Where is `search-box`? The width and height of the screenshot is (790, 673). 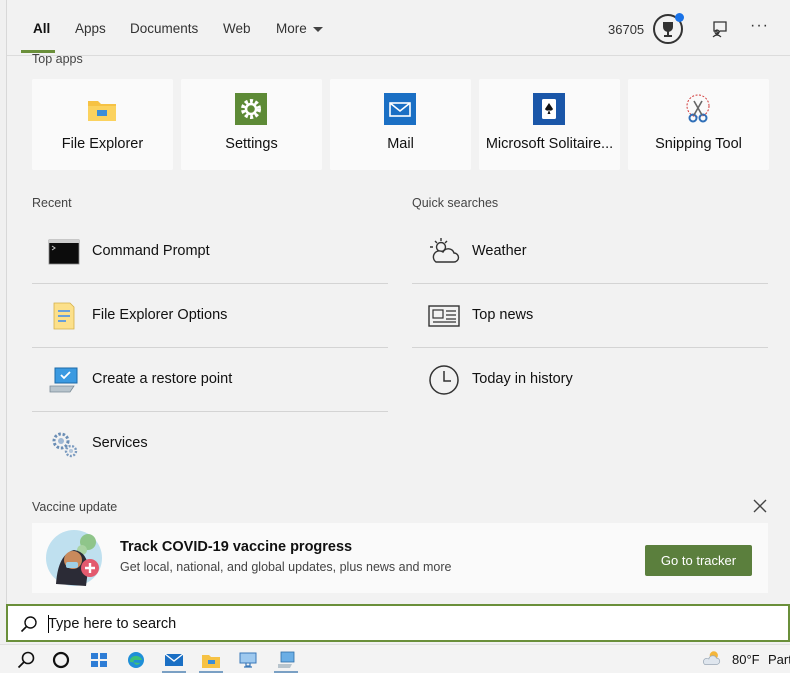
search-box is located at coordinates (398, 623).